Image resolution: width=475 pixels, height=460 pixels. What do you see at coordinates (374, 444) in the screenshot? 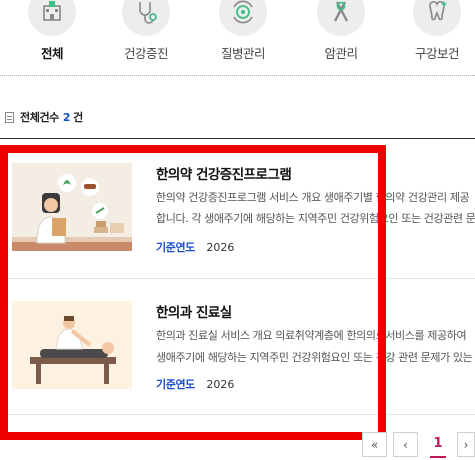
I see `first-page-button: «` at bounding box center [374, 444].